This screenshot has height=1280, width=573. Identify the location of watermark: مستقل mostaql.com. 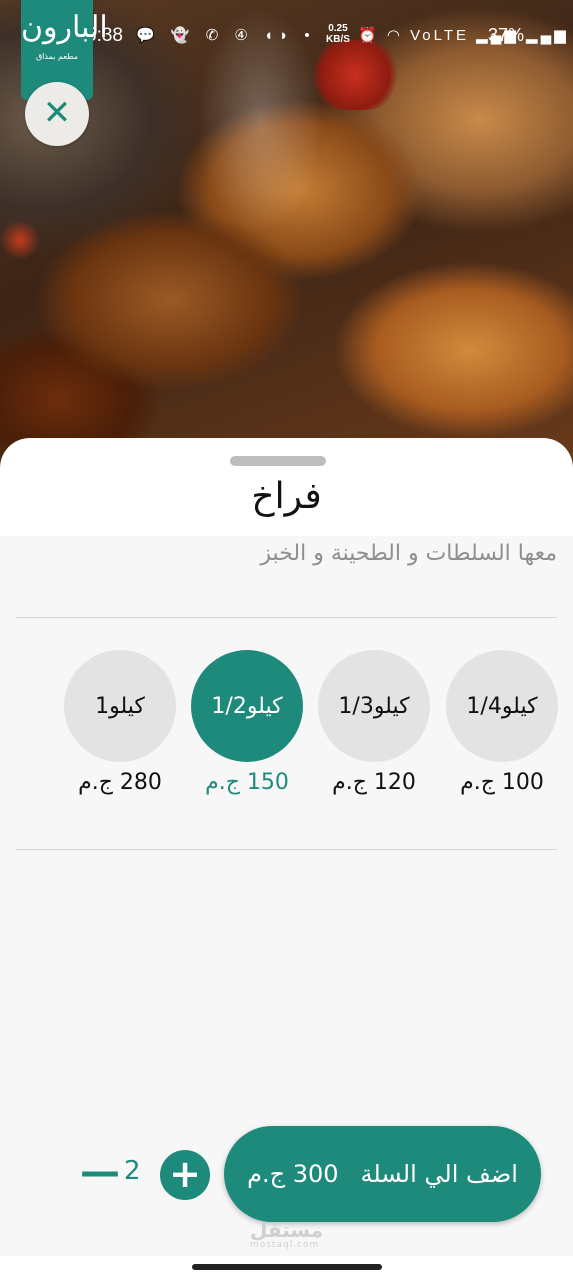
(286, 1234).